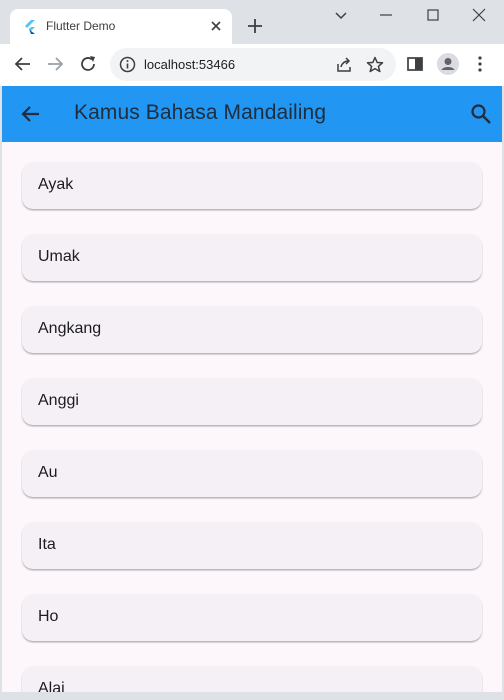 The height and width of the screenshot is (700, 504). I want to click on page-title: Kamus Bahasa Mandailing, so click(200, 112).